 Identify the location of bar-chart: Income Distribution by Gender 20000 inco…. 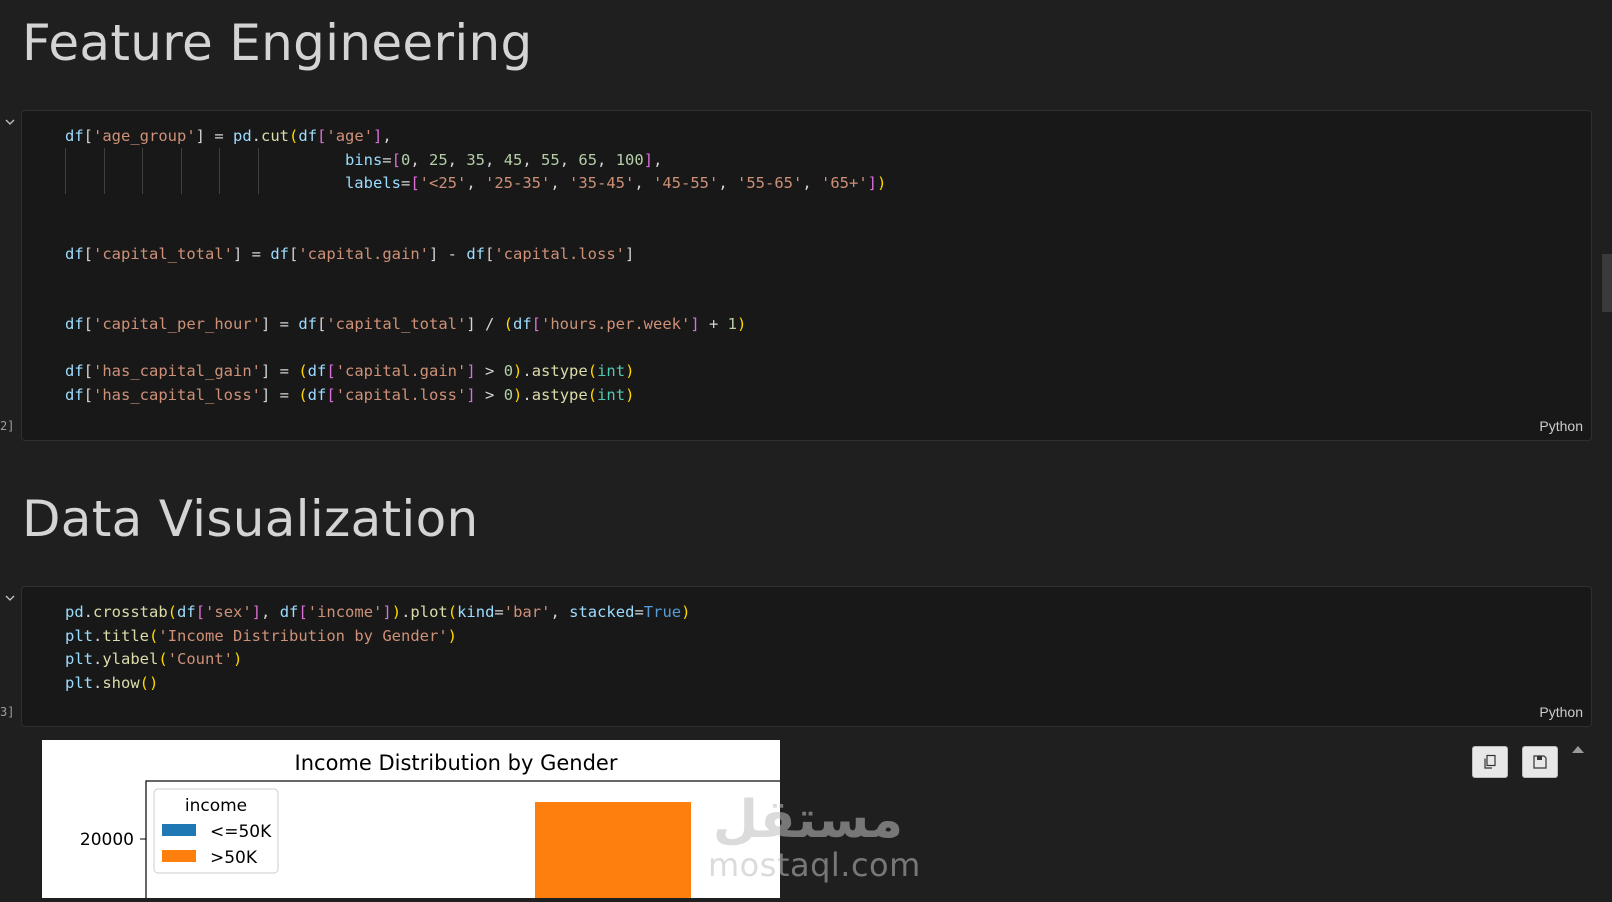
(430, 824).